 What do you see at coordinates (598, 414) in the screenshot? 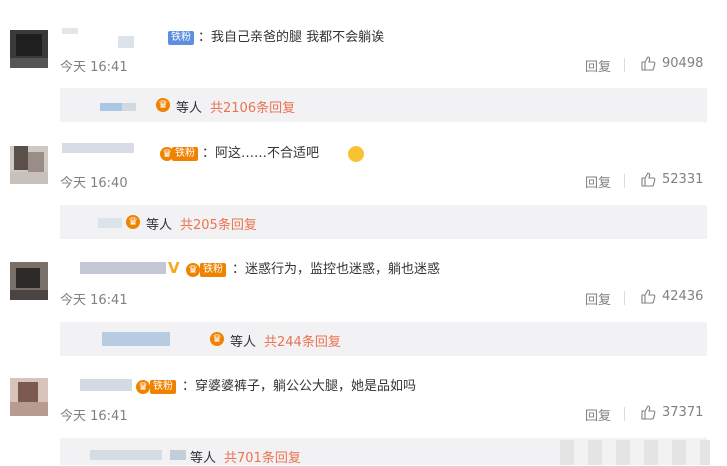
I see `reply-button: 回复` at bounding box center [598, 414].